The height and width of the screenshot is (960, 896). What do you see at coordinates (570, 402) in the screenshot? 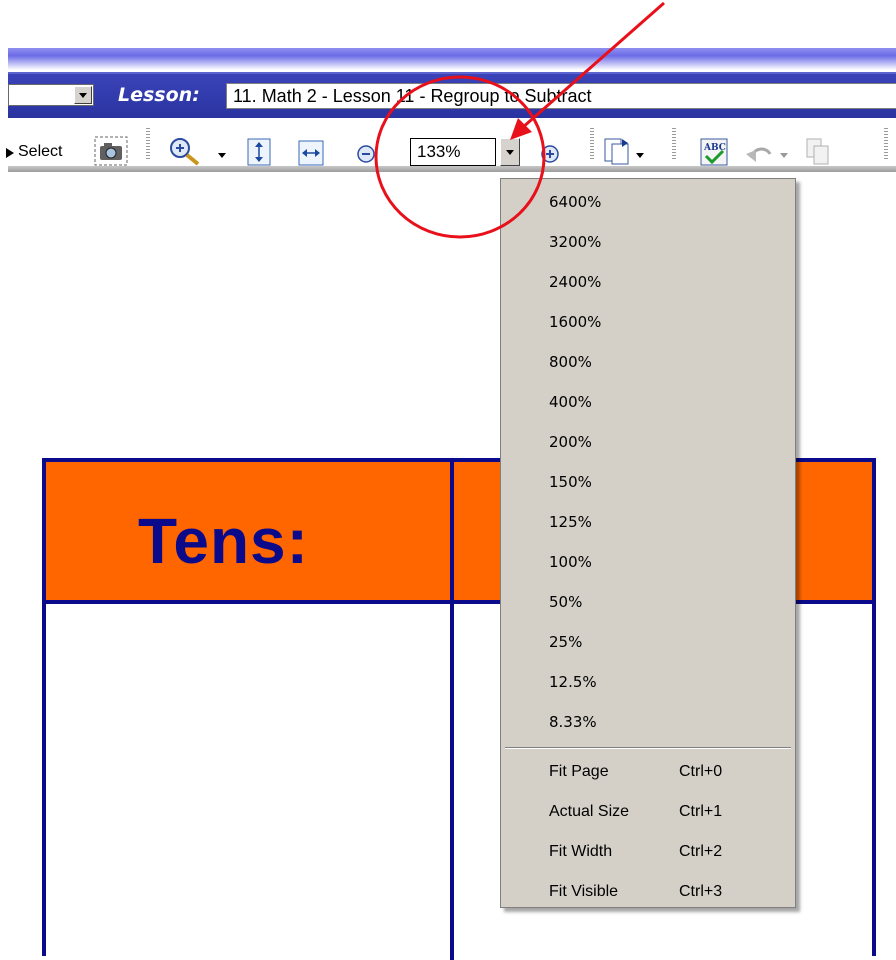
I see `menu-item-400: 400%` at bounding box center [570, 402].